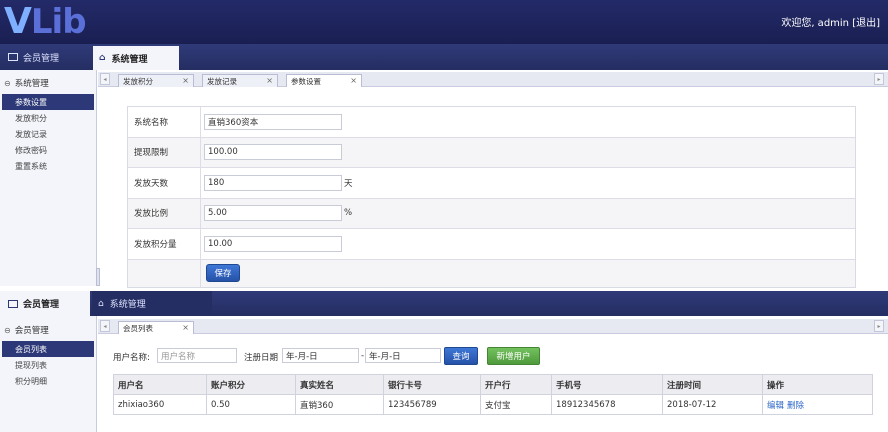  I want to click on cell-actions: 编辑 删除, so click(817, 404).